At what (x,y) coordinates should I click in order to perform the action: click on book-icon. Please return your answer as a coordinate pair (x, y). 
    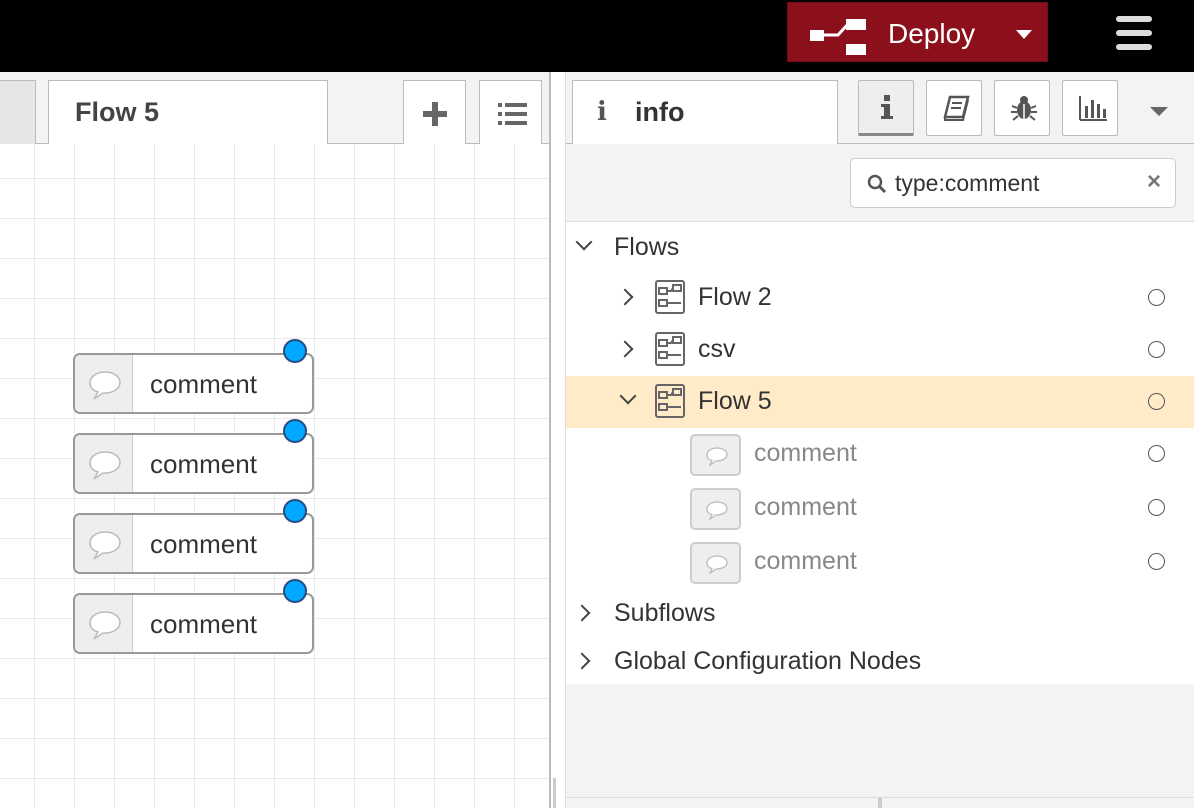
    Looking at the image, I should click on (956, 108).